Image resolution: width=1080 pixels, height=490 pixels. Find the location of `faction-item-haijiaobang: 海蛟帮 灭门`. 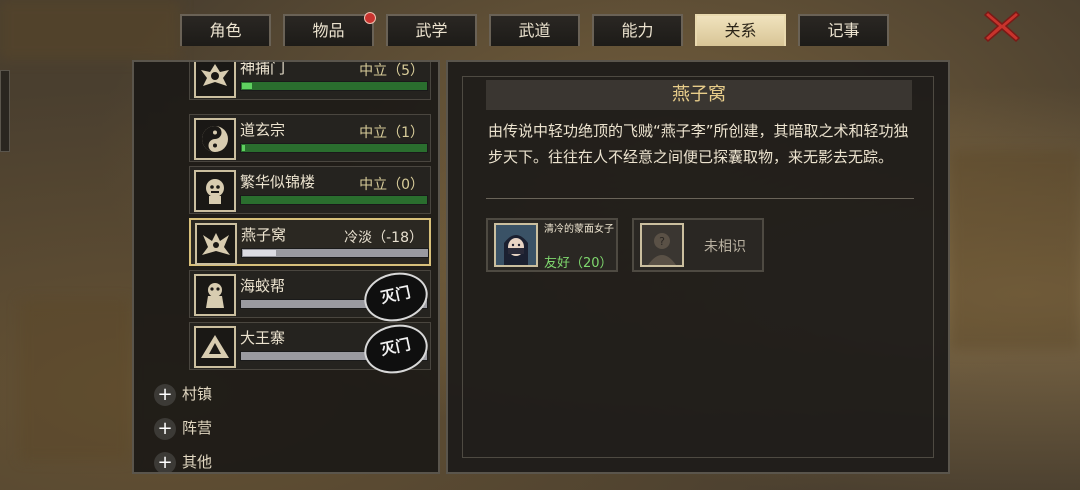

faction-item-haijiaobang: 海蛟帮 灭门 is located at coordinates (311, 297).